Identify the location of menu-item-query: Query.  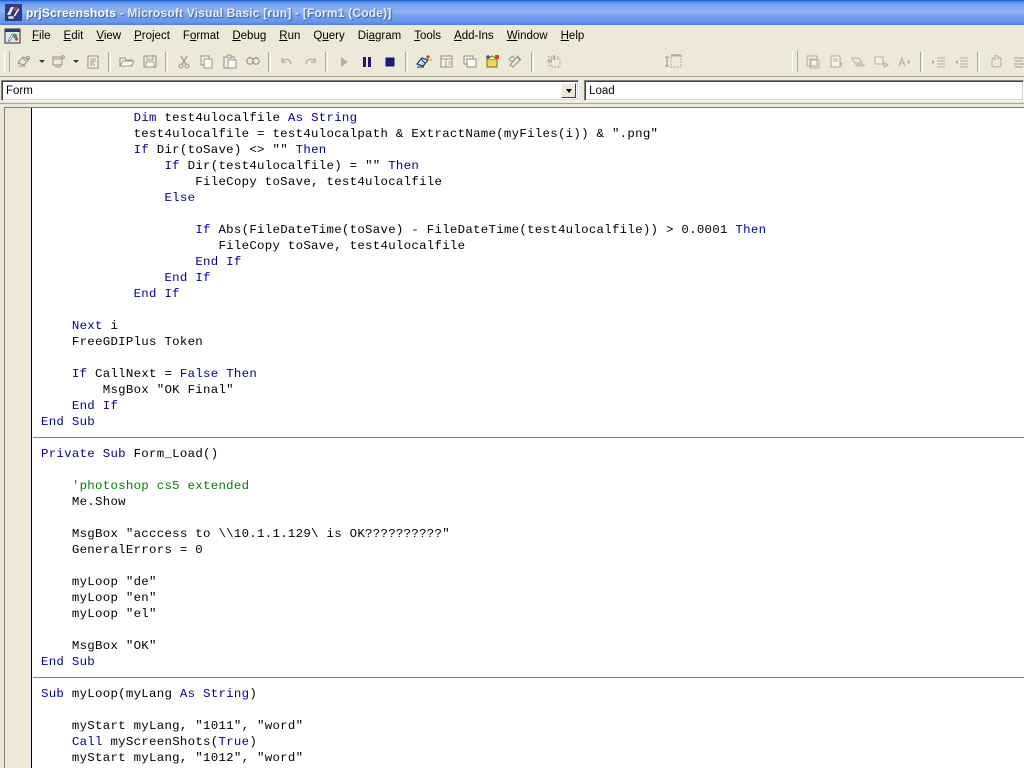
(329, 36).